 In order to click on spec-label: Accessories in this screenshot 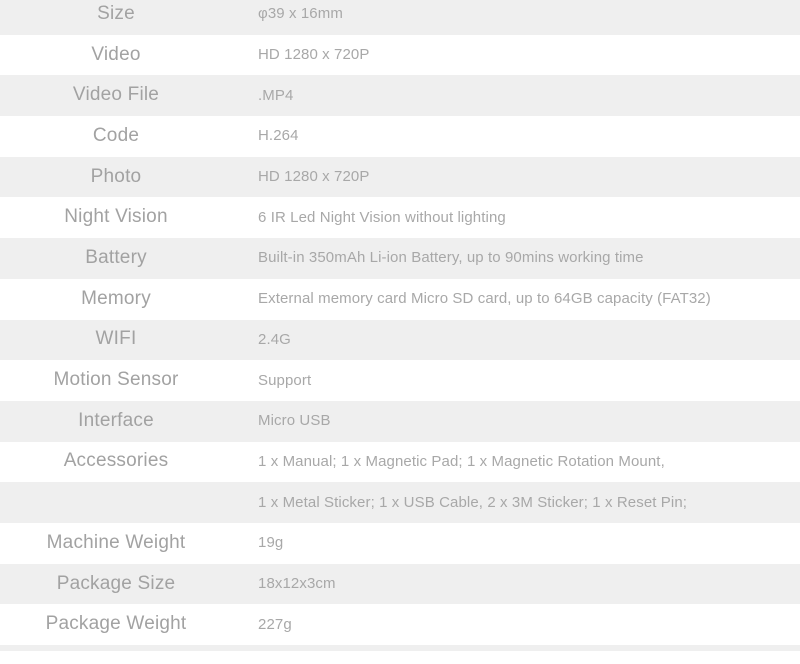, I will do `click(116, 461)`.